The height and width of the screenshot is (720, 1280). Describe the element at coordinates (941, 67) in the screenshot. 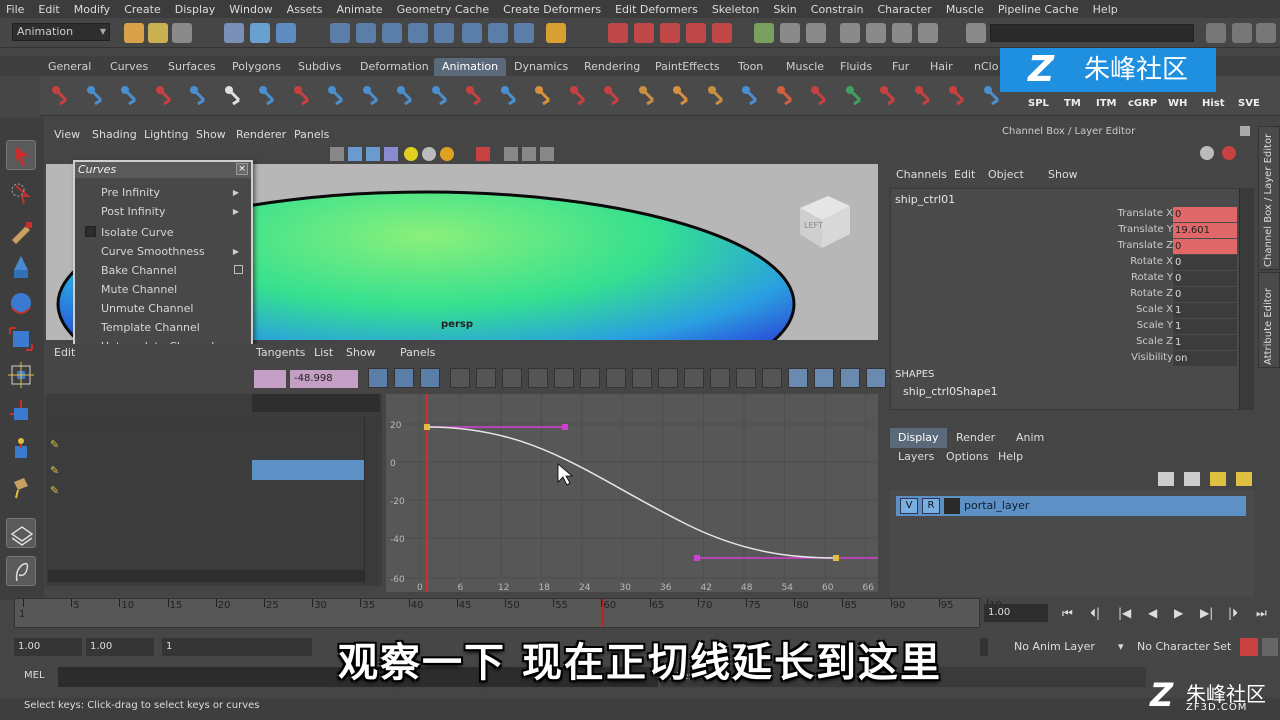

I see `shelf-tab-hair: Hair` at that location.